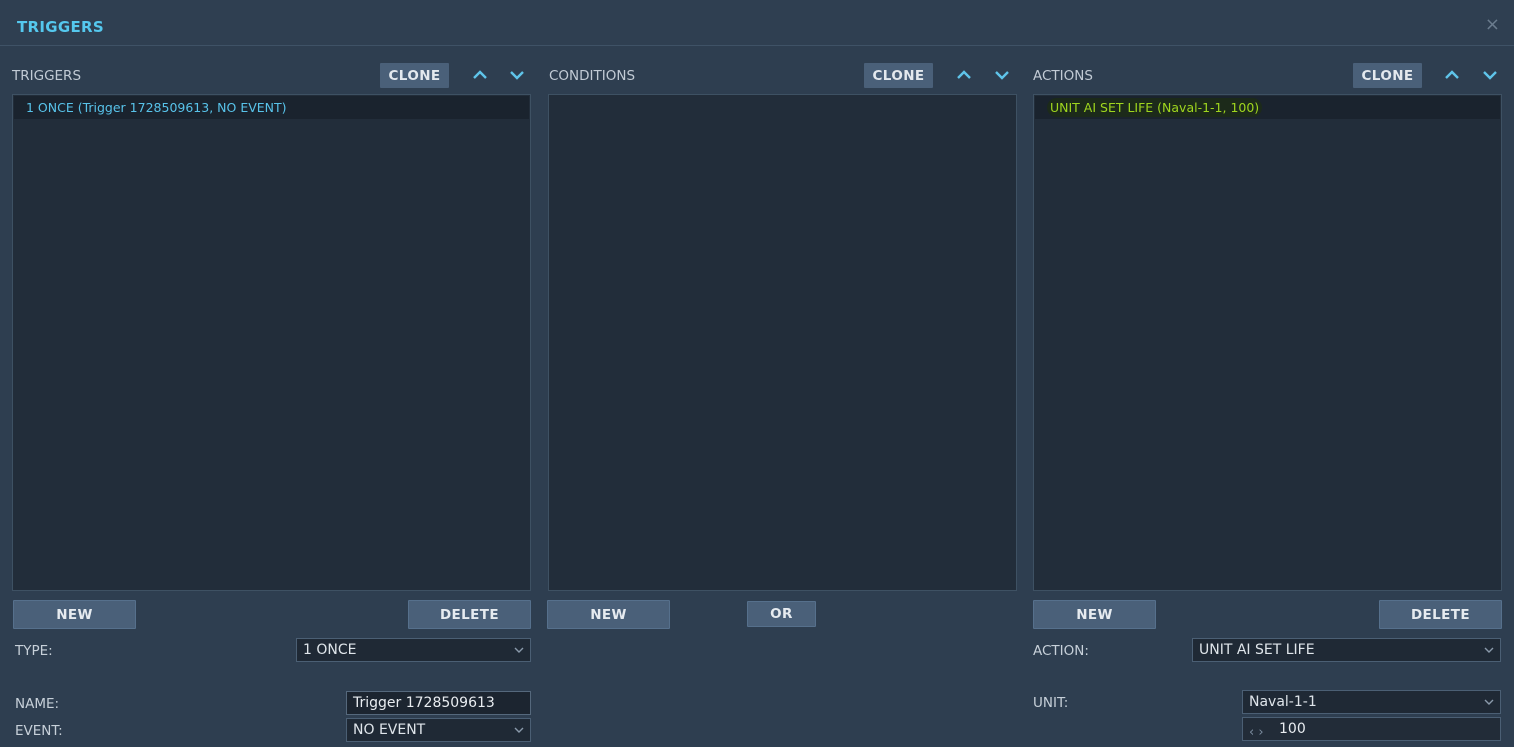  Describe the element at coordinates (271, 107) in the screenshot. I see `trigger-list-item: 1 ONCE (Trigger 1728509613, NO EVENT)` at that location.